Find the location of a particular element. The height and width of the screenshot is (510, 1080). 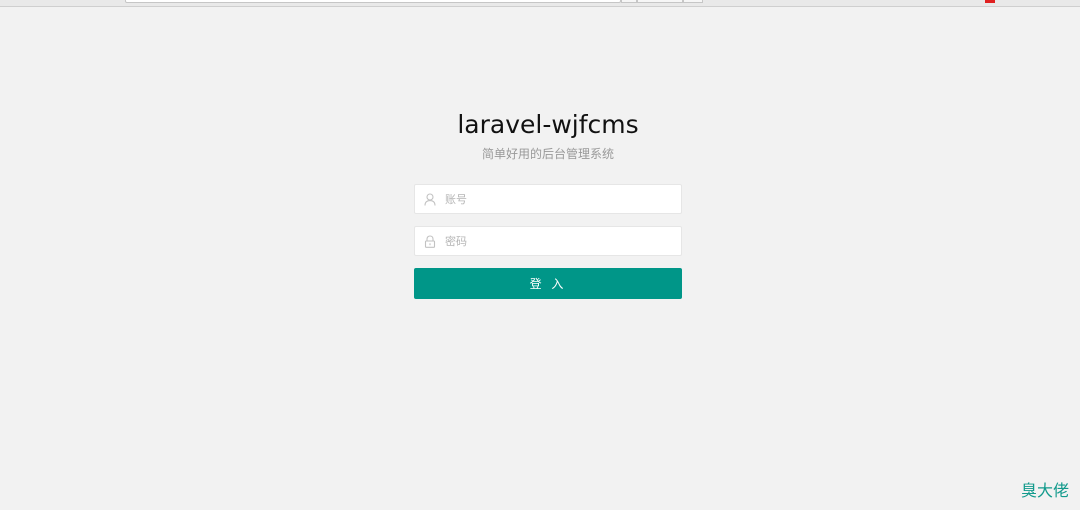

notification-badge is located at coordinates (990, 1).